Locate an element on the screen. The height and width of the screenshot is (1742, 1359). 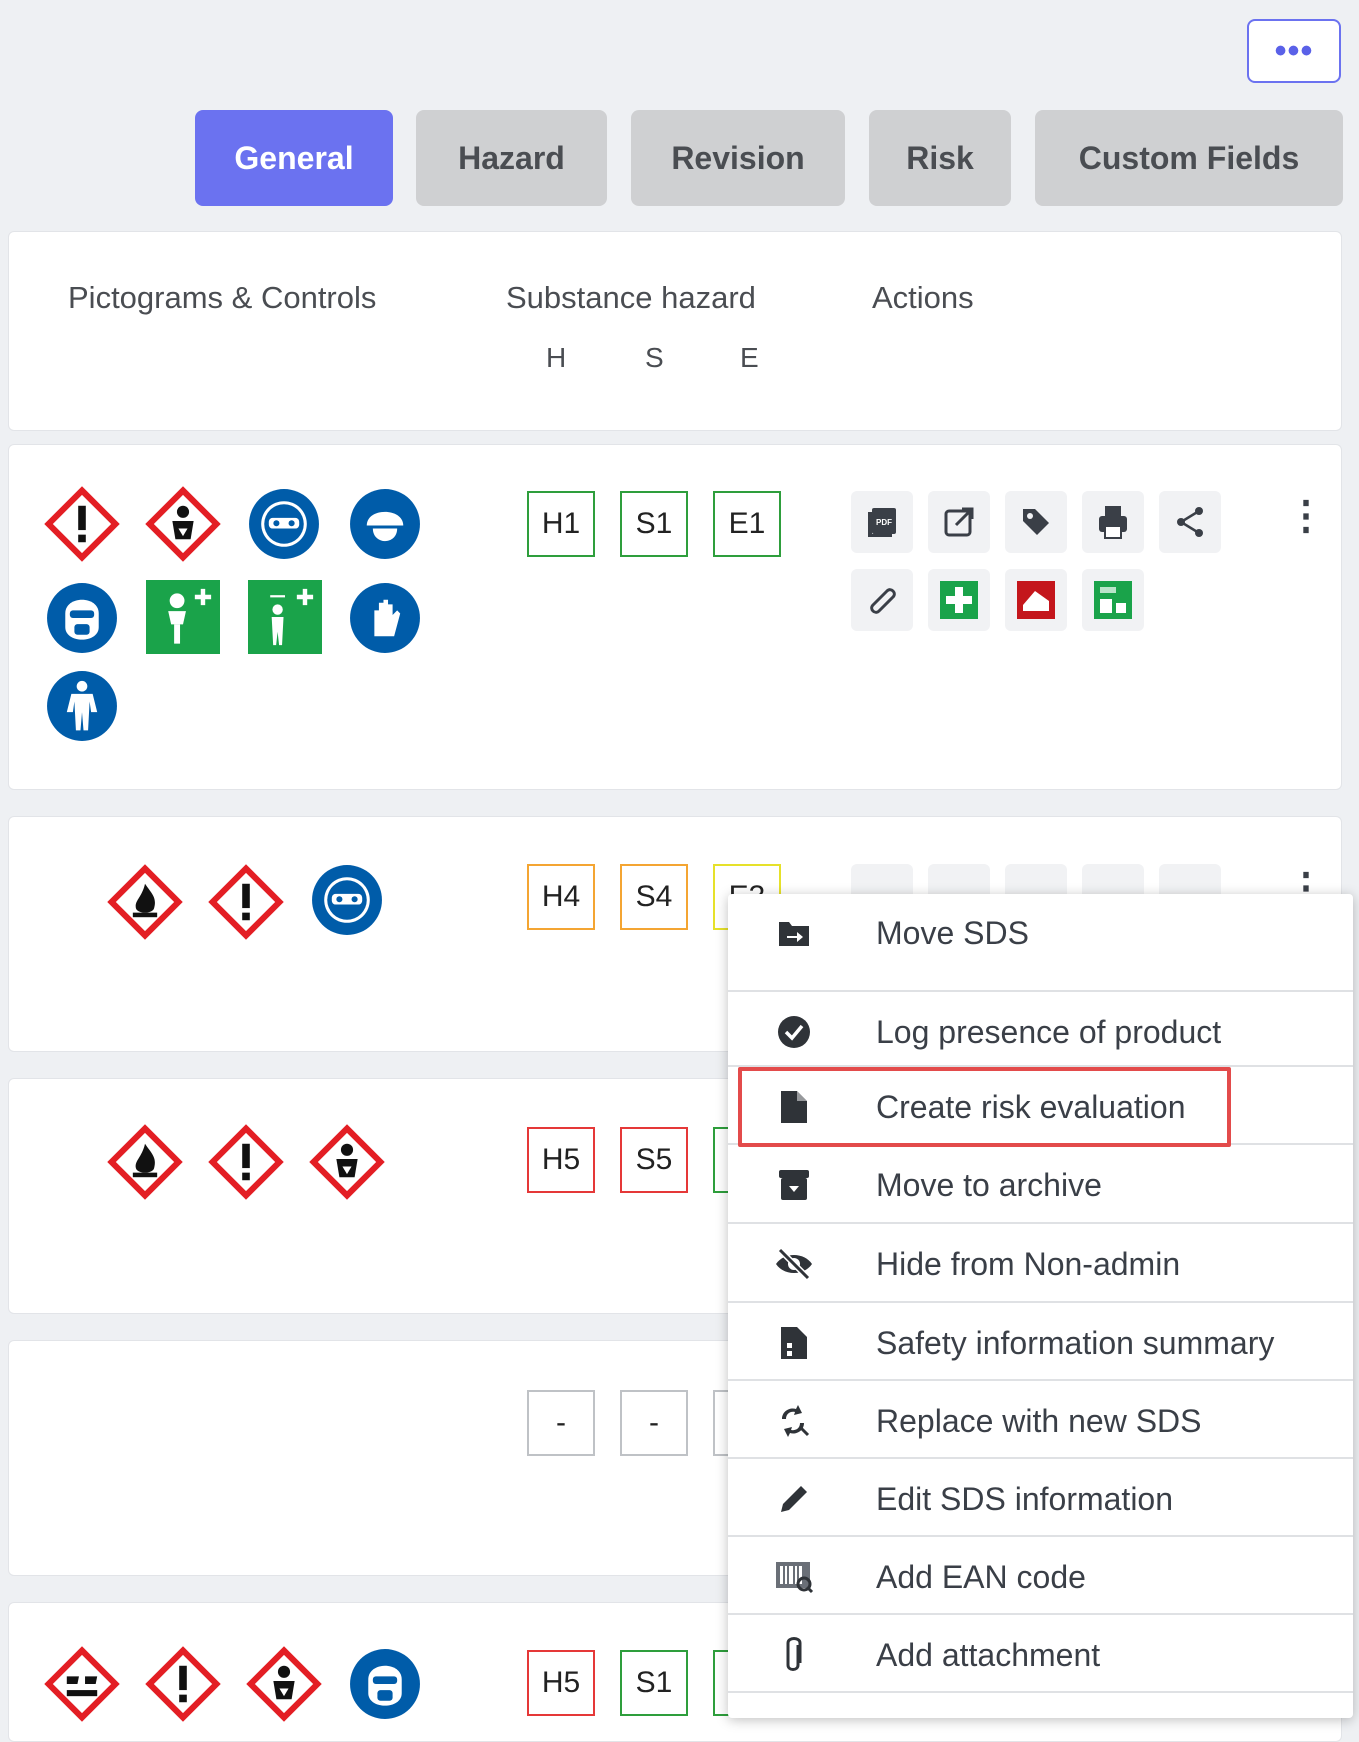
menu-item-label: Edit SDS information is located at coordinates (1025, 1498).